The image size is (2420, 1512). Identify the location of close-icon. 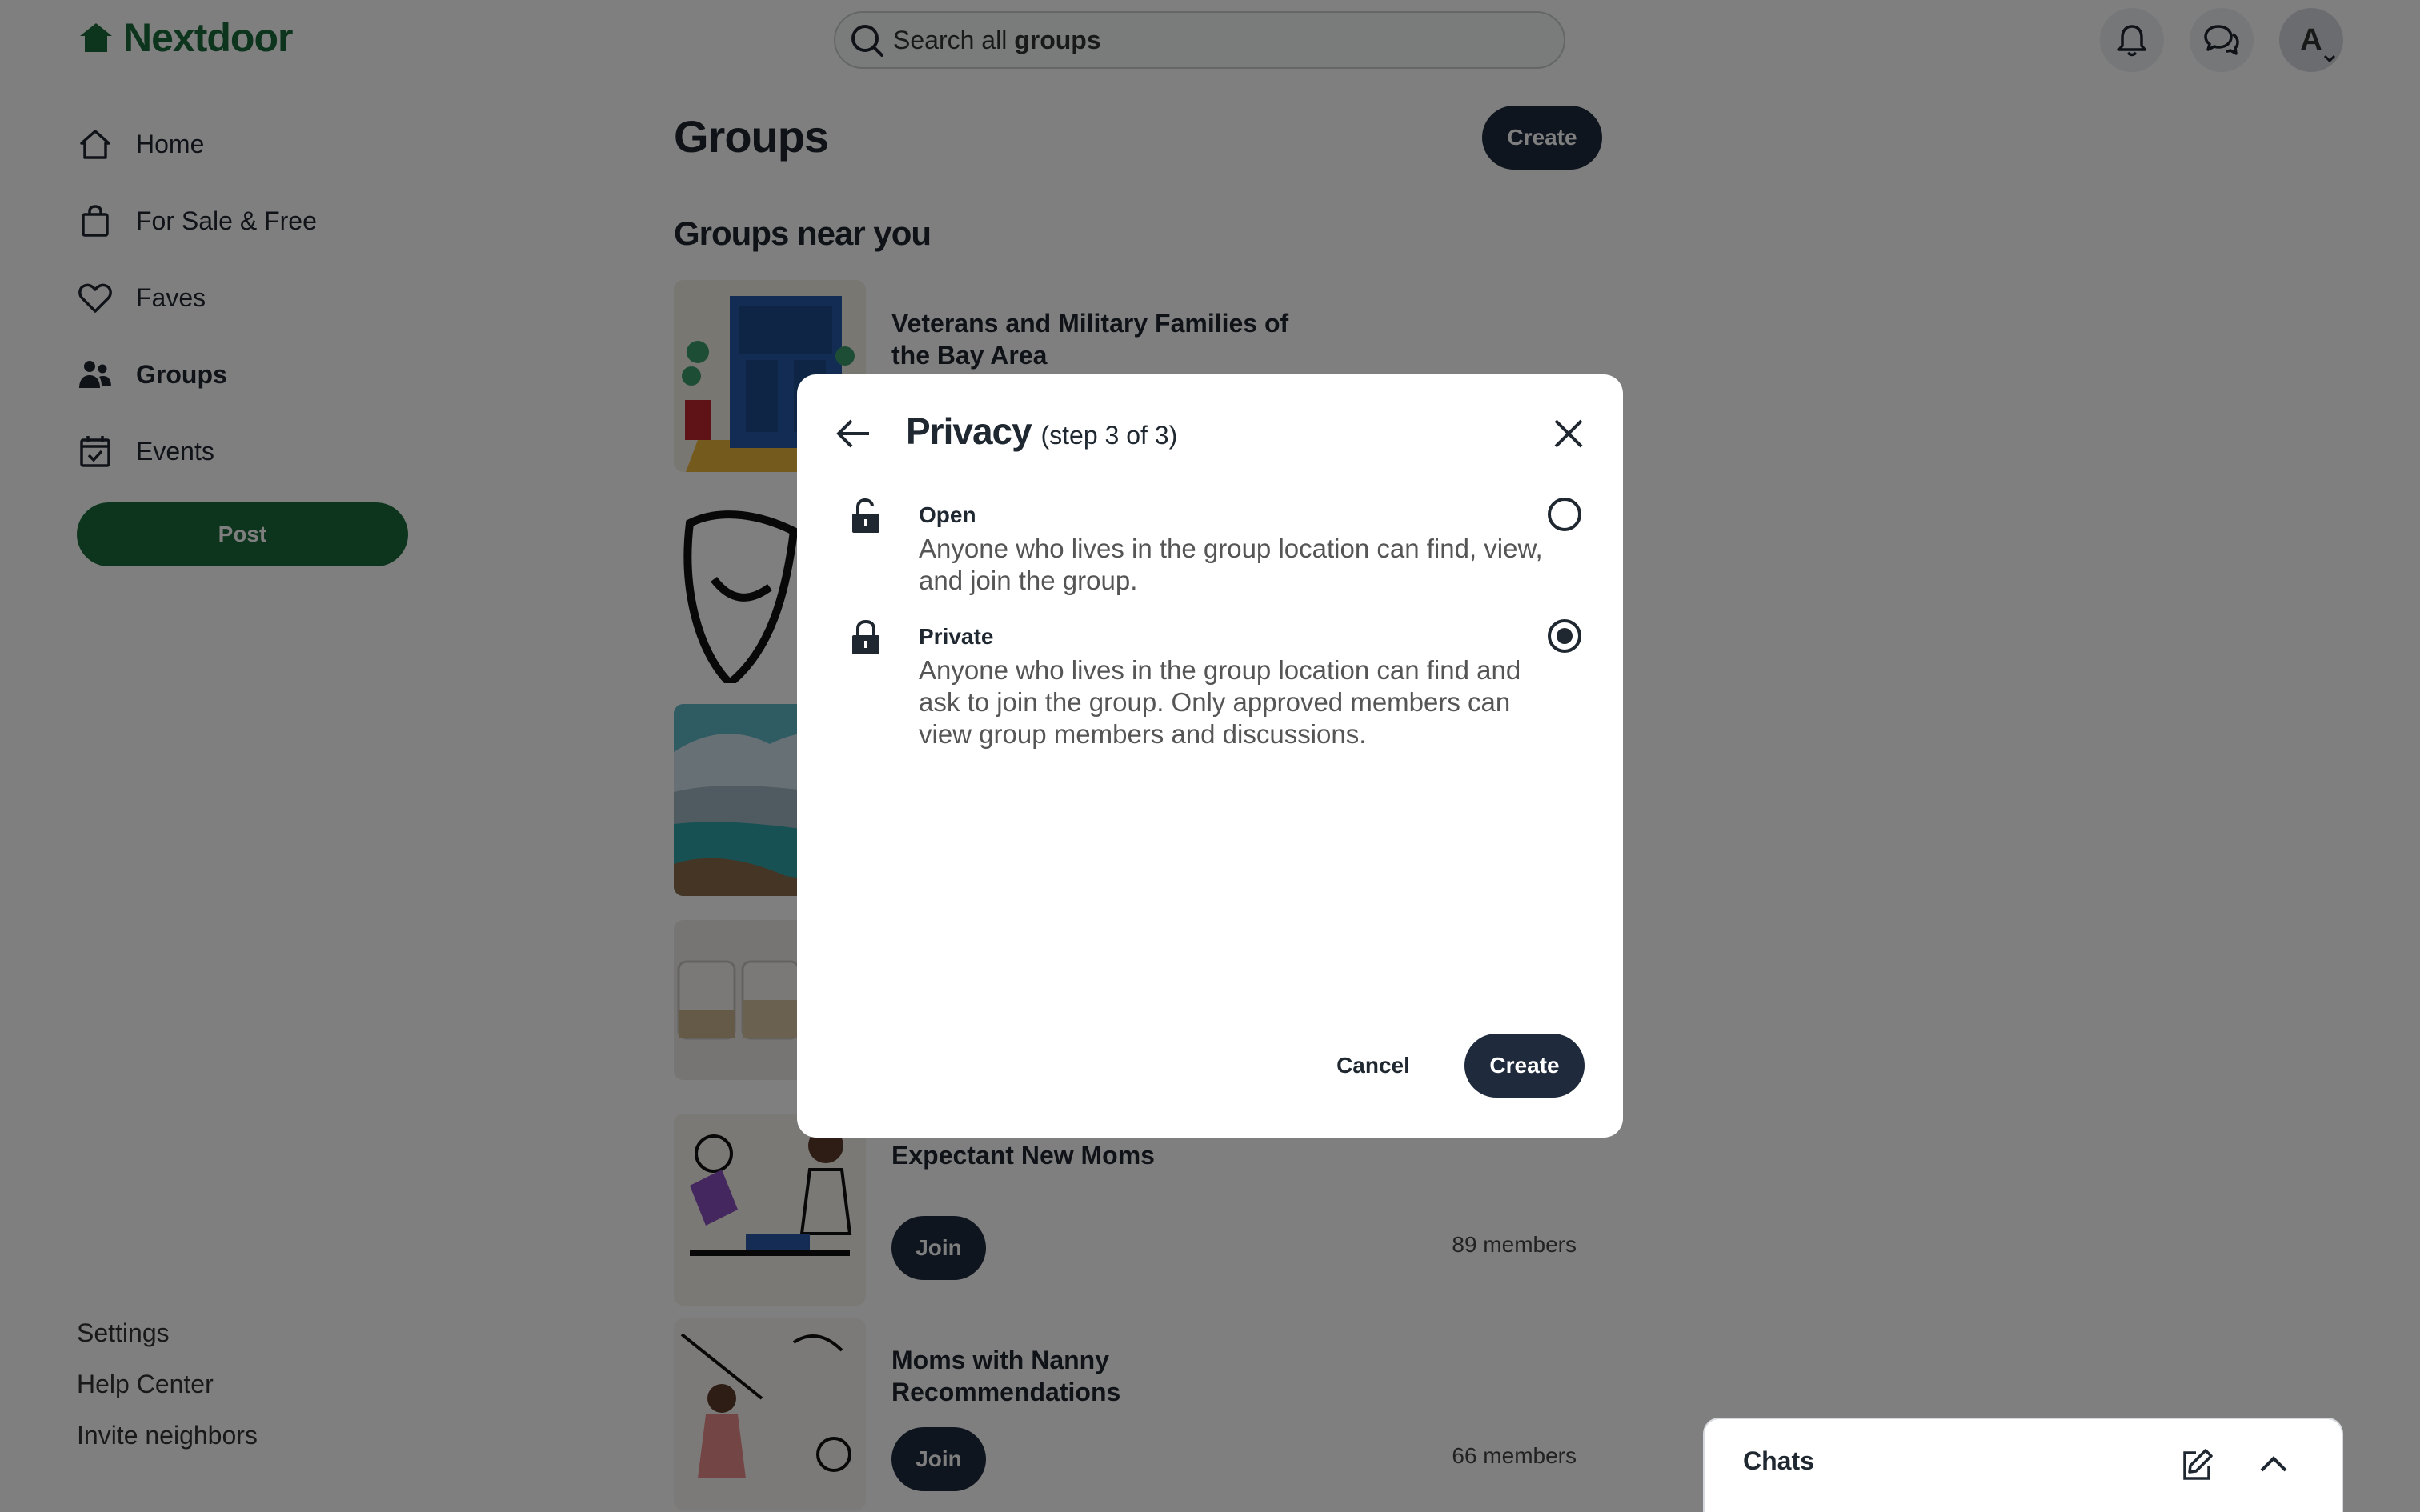
(1568, 433).